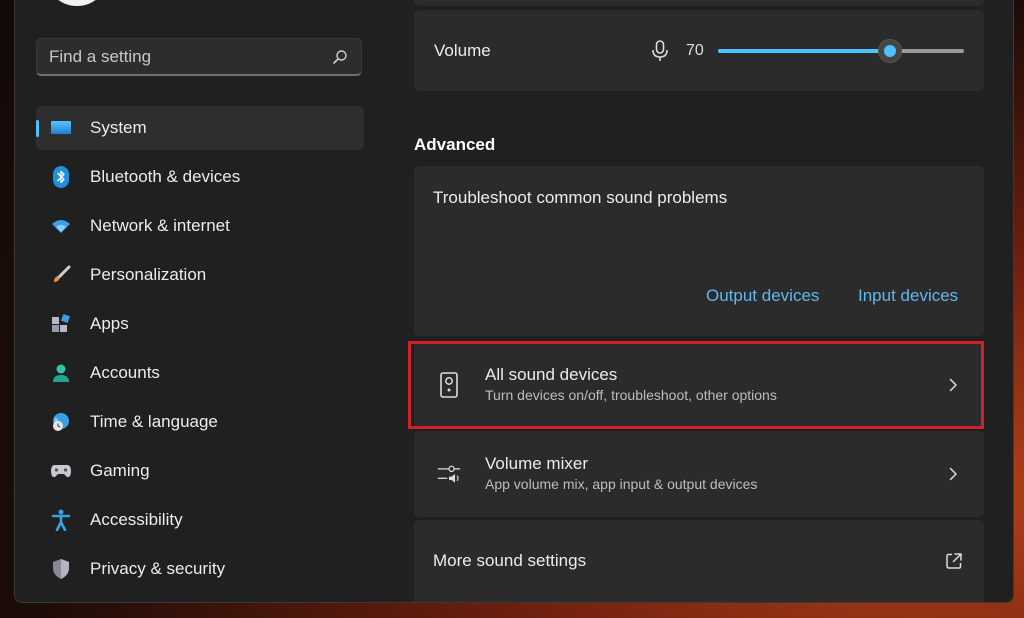 The height and width of the screenshot is (618, 1024). What do you see at coordinates (462, 50) in the screenshot?
I see `volume-label: Volume` at bounding box center [462, 50].